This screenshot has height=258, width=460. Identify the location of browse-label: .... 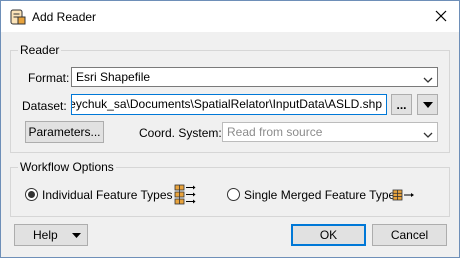
(401, 104).